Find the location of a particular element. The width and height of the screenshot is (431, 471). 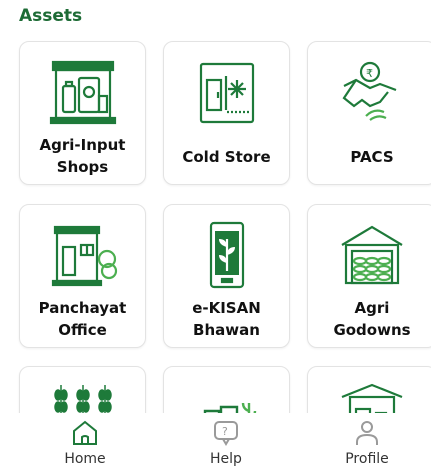

card-panchayat-office: Panchayat Office is located at coordinates (82, 276).